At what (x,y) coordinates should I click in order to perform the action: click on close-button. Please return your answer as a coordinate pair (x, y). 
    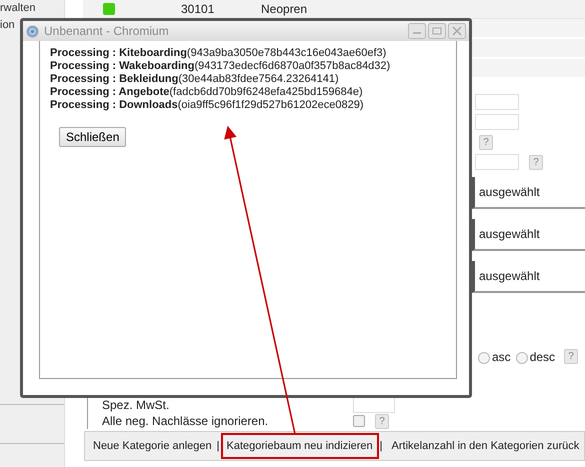
    Looking at the image, I should click on (457, 31).